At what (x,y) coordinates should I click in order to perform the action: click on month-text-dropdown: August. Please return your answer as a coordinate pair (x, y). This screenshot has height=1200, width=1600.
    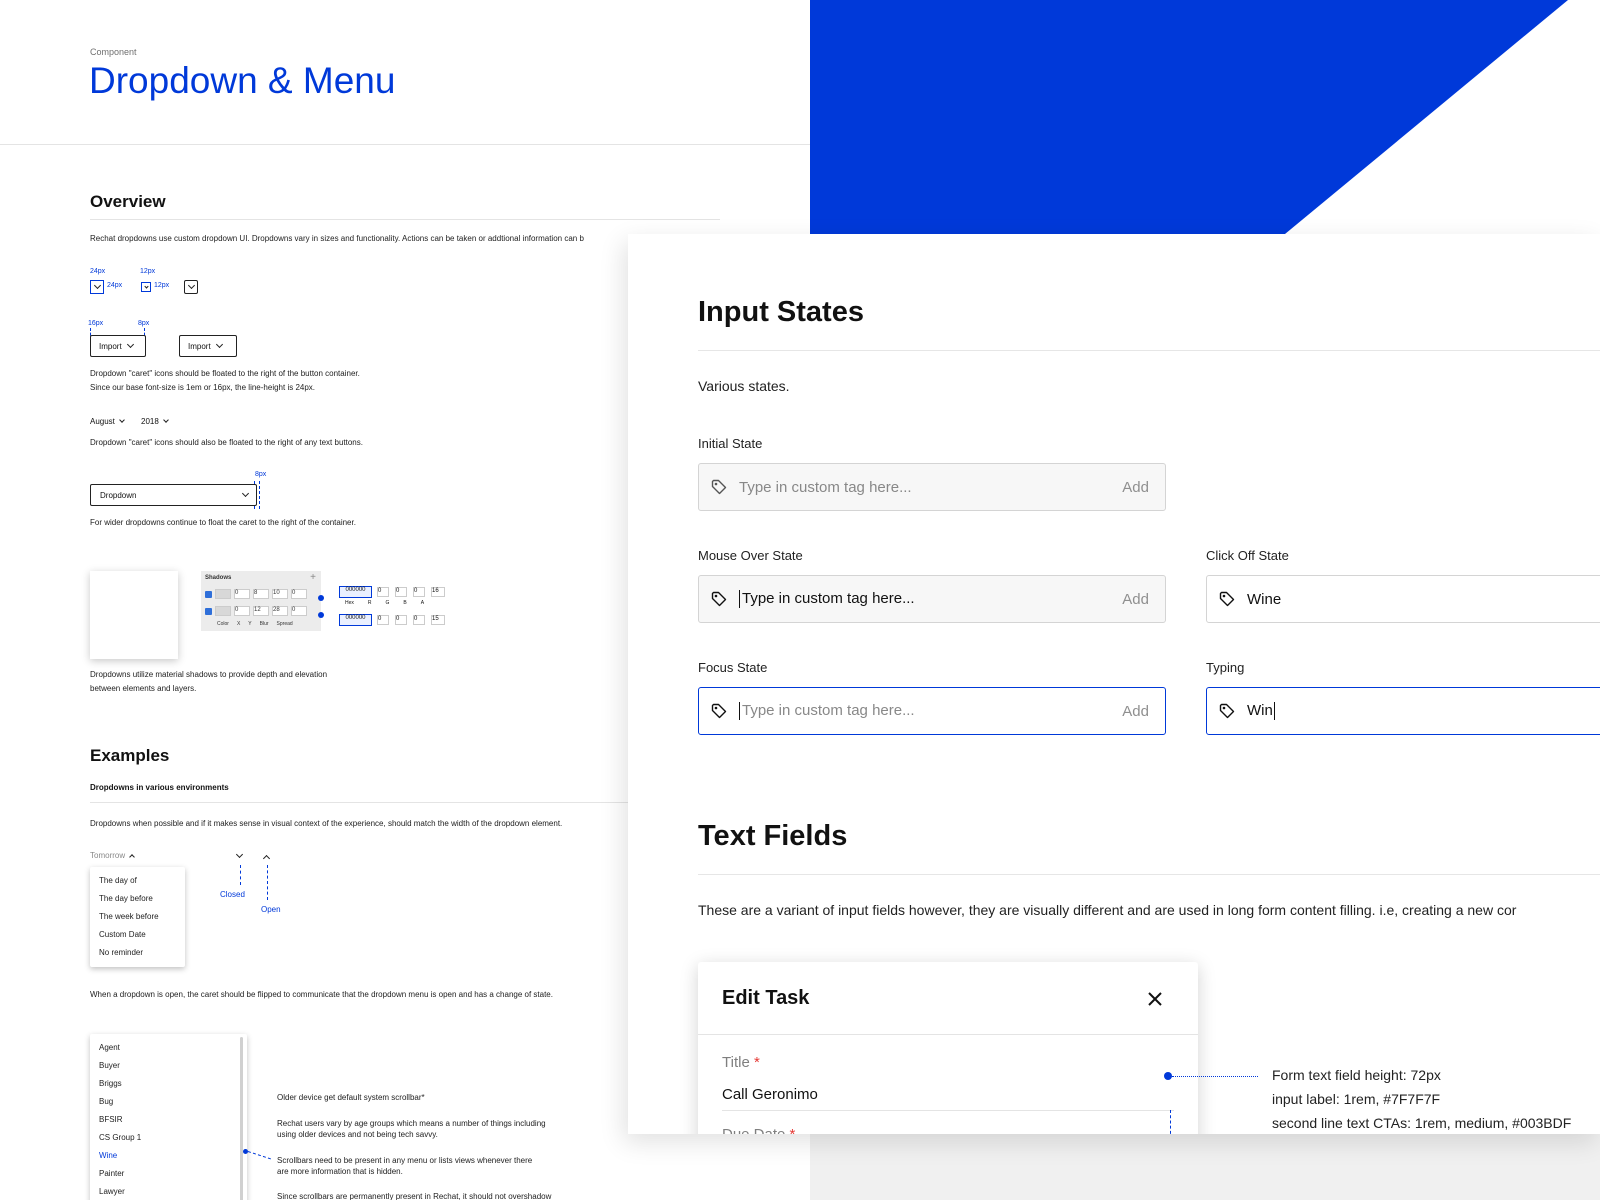
    Looking at the image, I should click on (107, 421).